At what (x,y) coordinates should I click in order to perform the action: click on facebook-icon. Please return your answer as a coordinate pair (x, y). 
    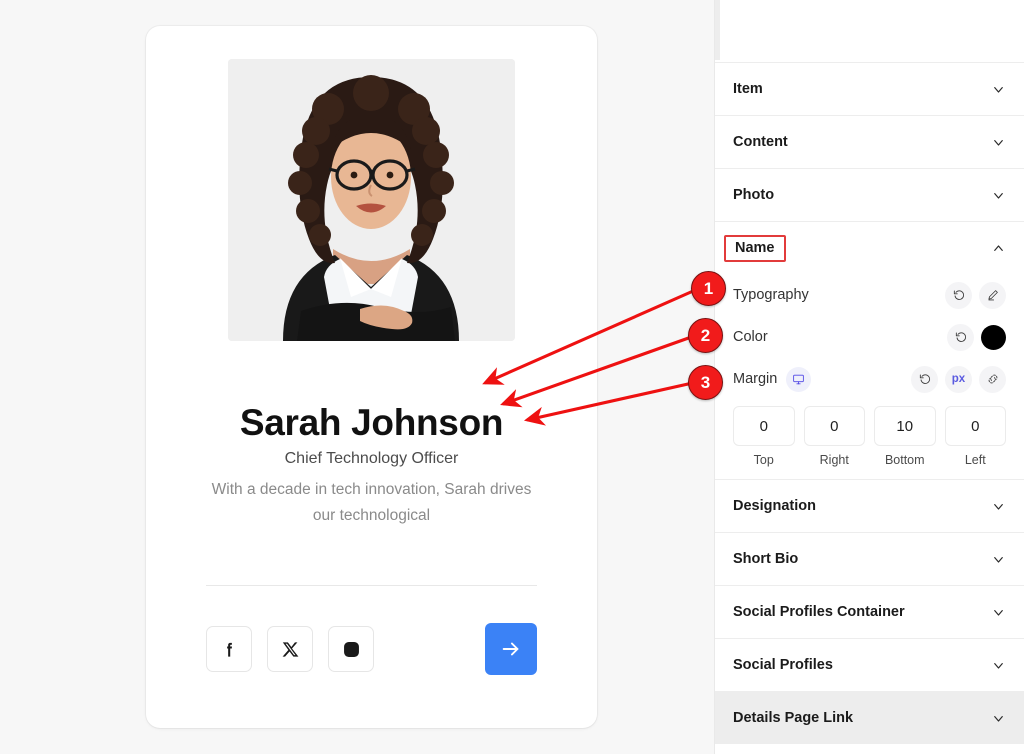
    Looking at the image, I should click on (229, 649).